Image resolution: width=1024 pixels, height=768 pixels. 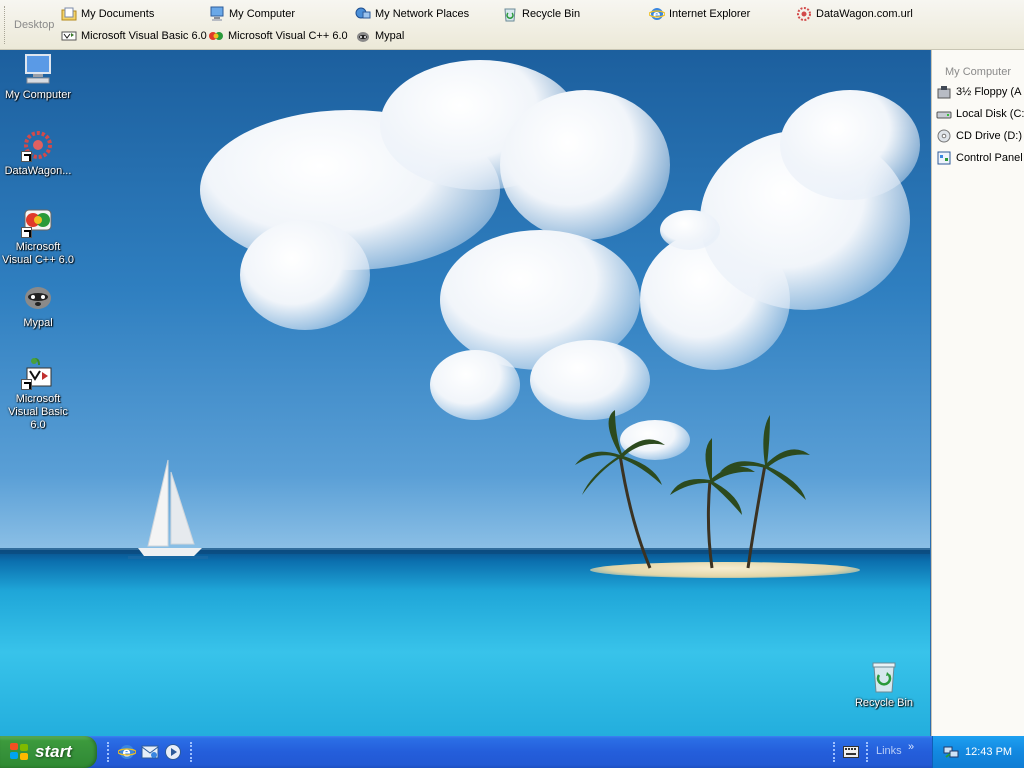 I want to click on links-toolbar-label: Links, so click(x=889, y=751).